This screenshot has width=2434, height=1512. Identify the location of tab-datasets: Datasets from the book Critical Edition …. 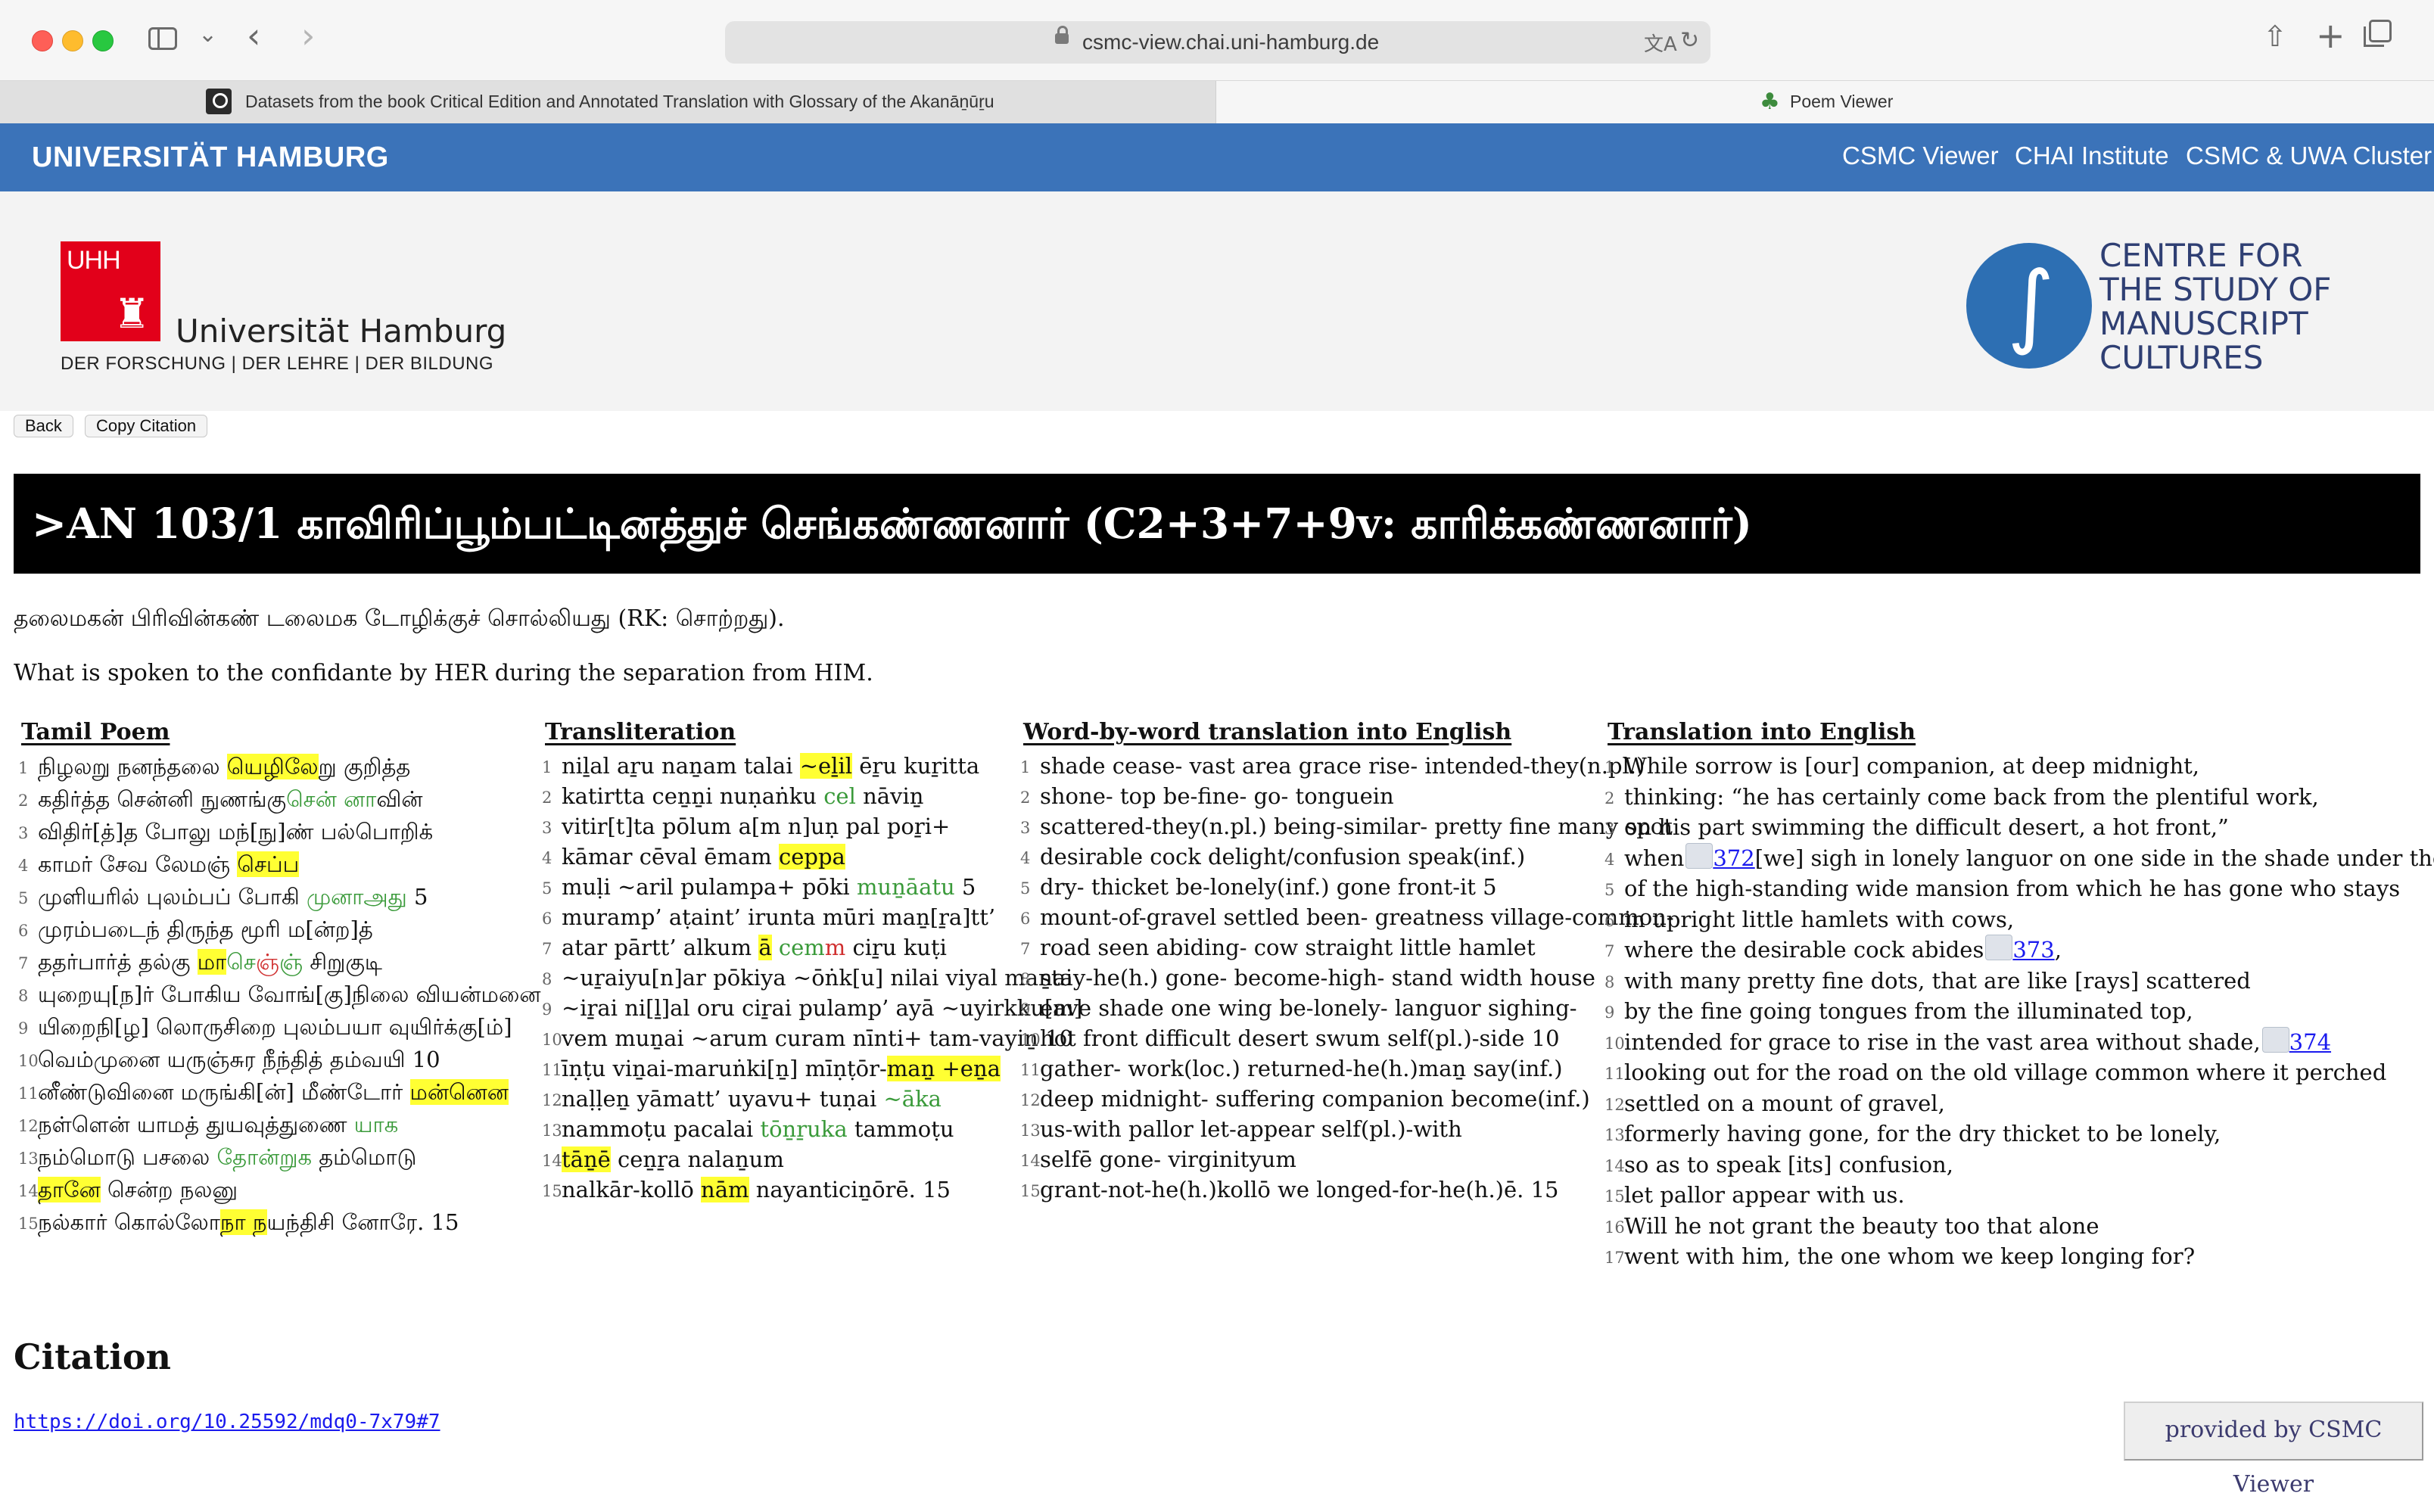
(608, 102).